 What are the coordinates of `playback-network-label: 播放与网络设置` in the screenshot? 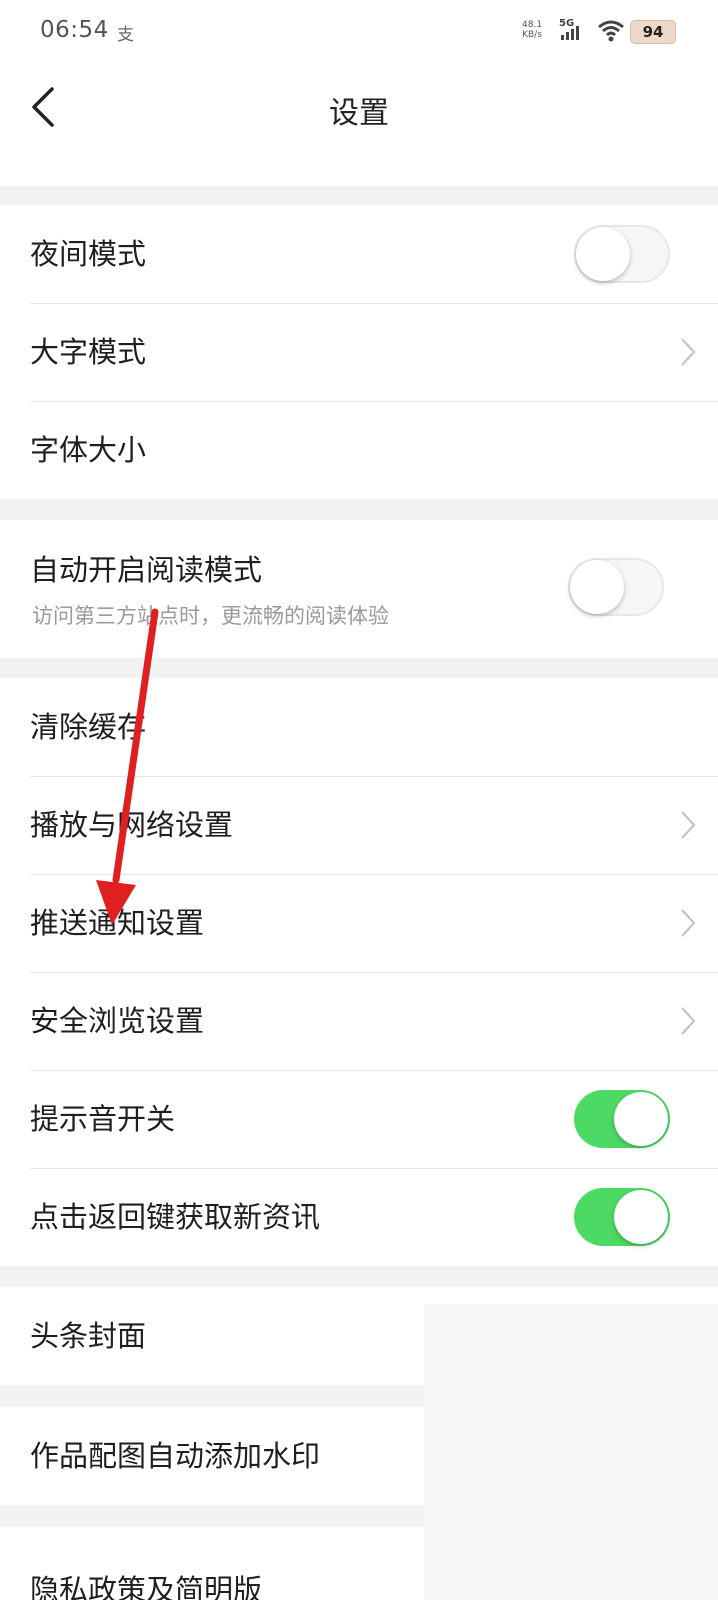 It's located at (132, 825).